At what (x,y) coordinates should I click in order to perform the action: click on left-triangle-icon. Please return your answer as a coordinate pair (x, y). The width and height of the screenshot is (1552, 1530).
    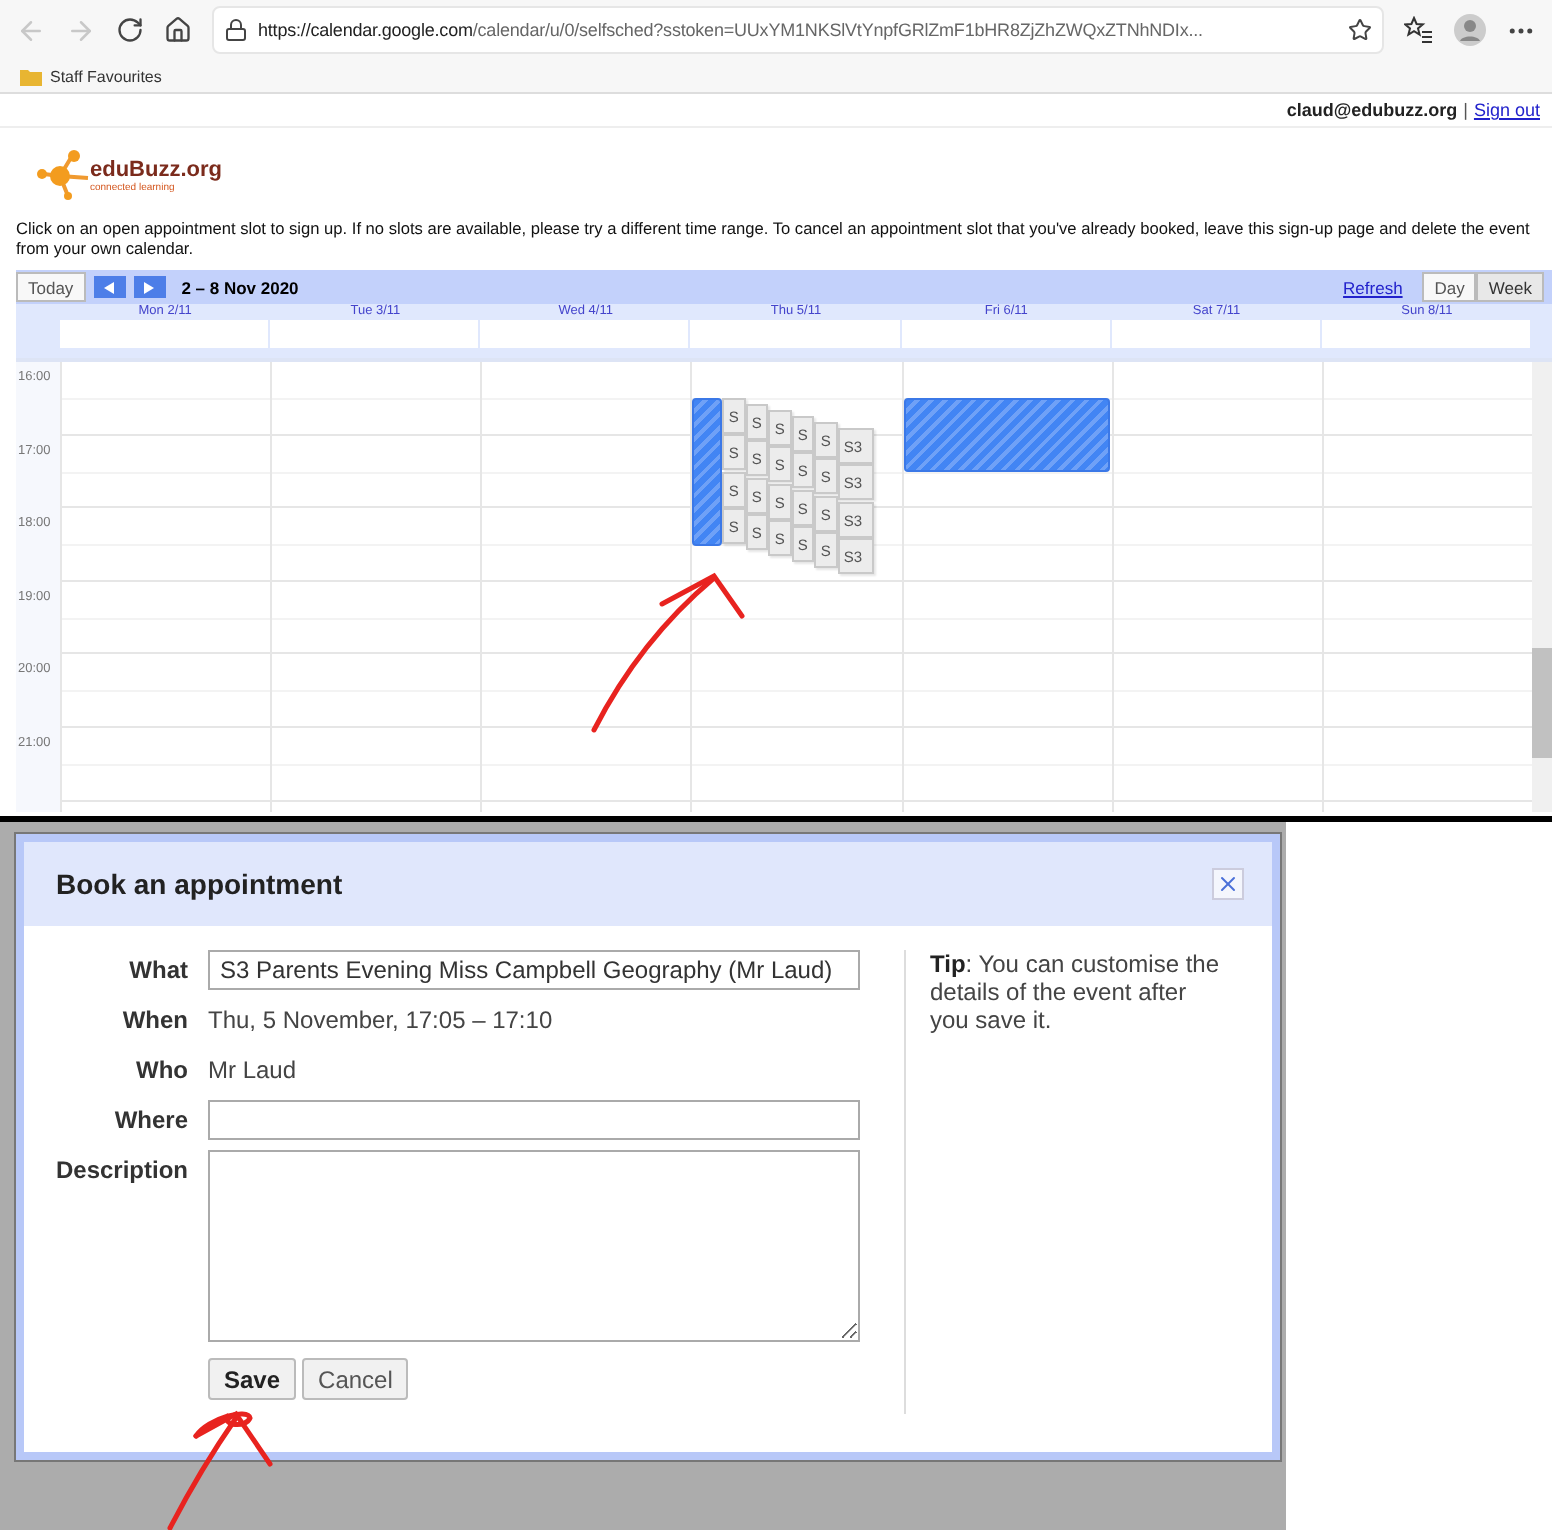
    Looking at the image, I should click on (109, 287).